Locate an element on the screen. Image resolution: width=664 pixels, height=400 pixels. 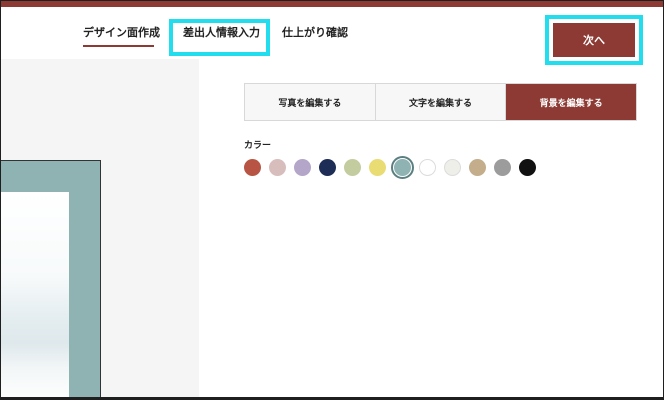
tab-edit-photo: 写真を編集する is located at coordinates (310, 102).